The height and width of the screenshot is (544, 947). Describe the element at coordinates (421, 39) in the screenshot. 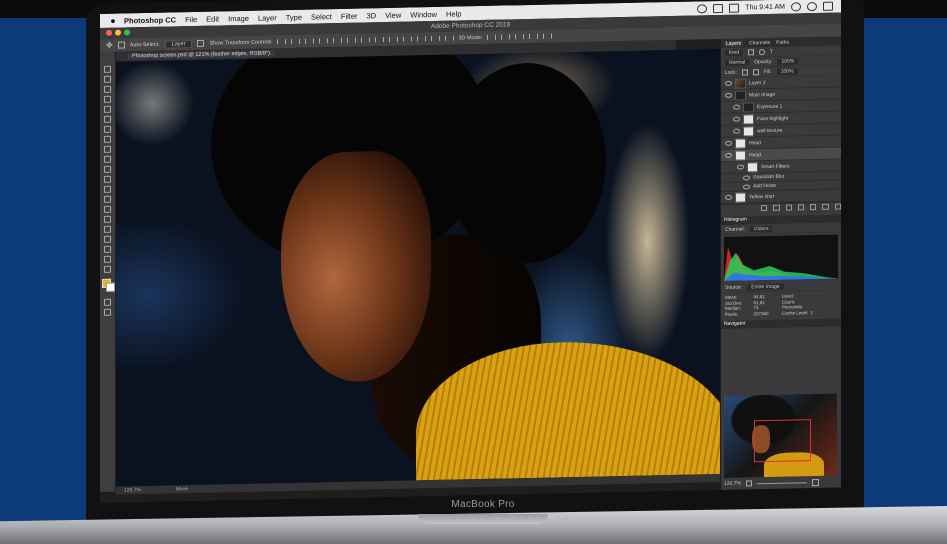

I see `distribute-center-icon` at that location.